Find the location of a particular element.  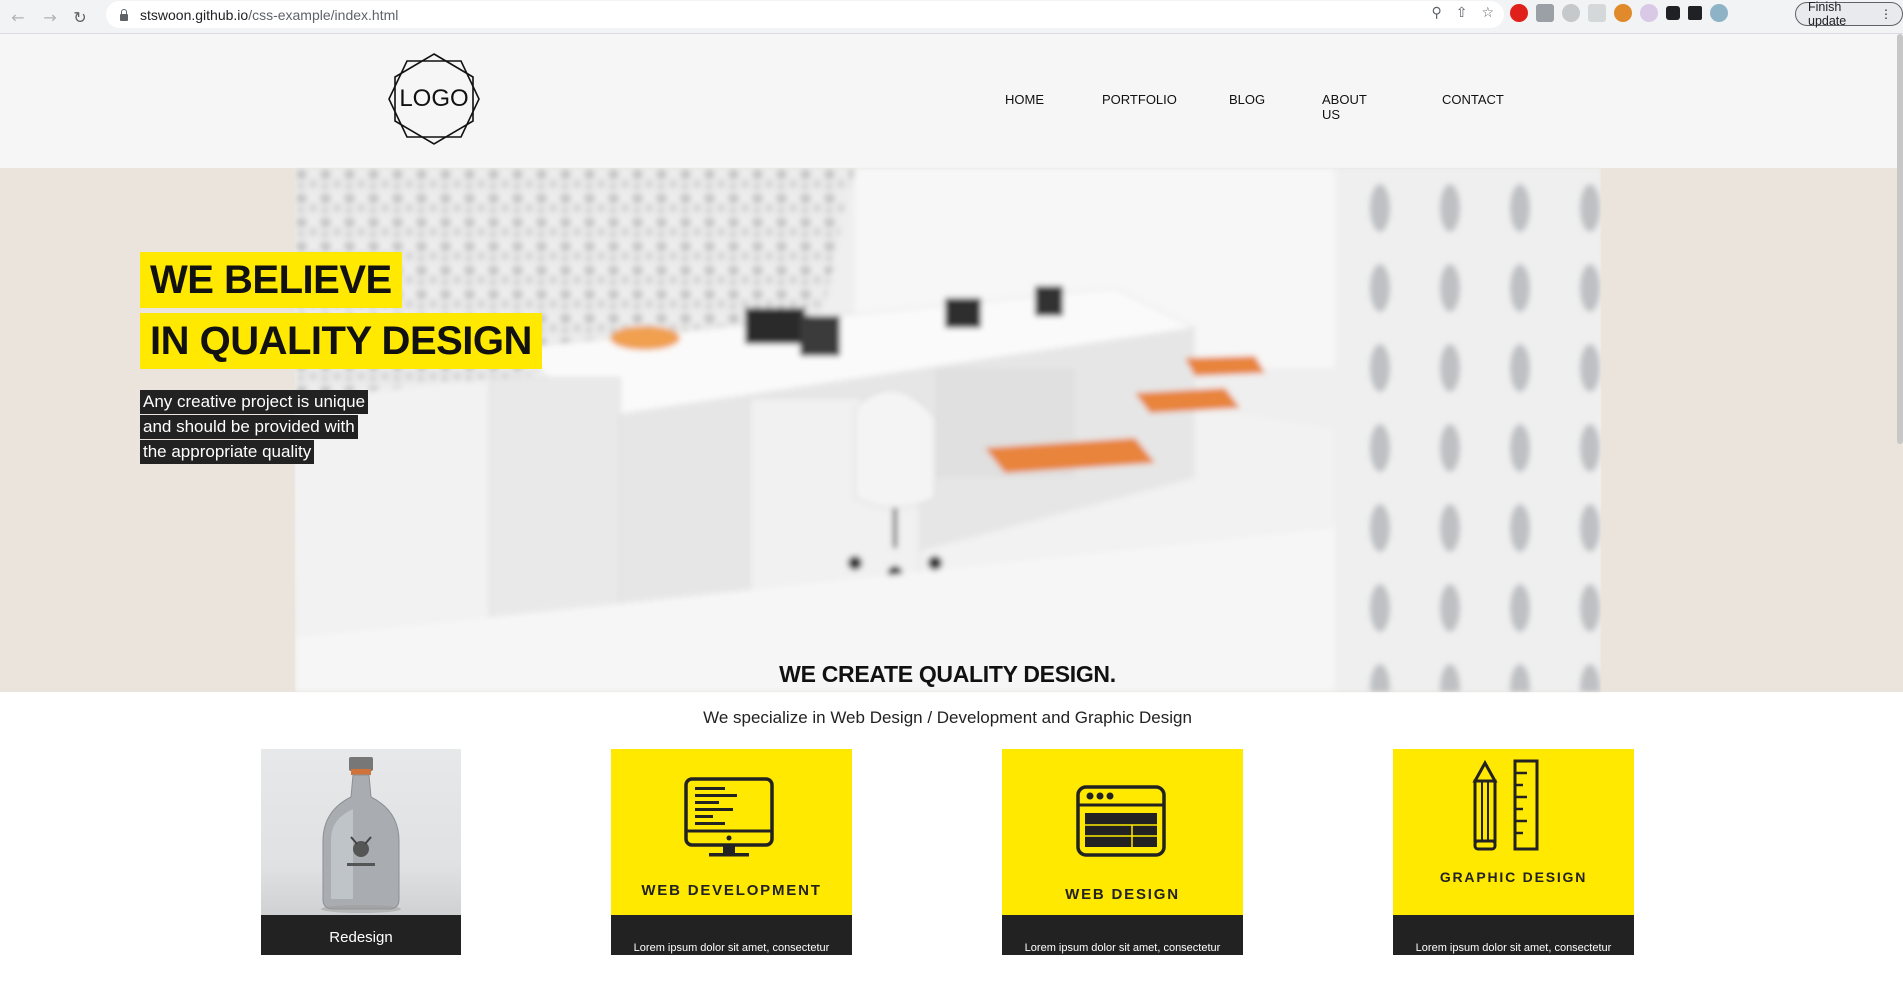

growler-bottle-illustration is located at coordinates (361, 835).